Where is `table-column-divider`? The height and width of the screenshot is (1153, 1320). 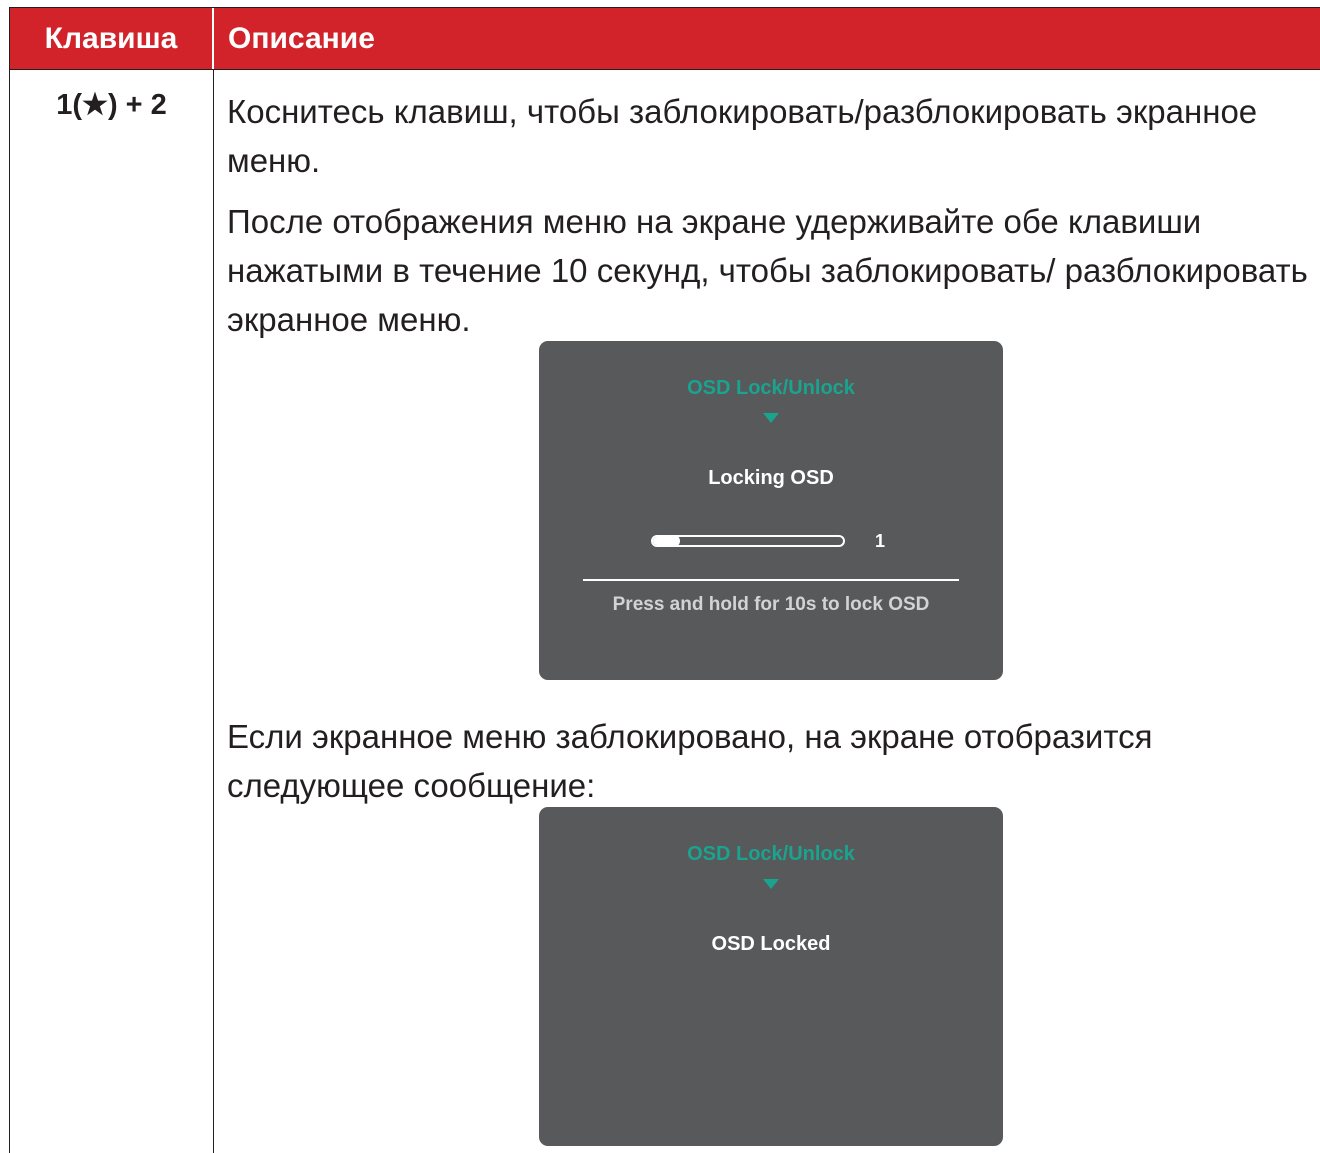
table-column-divider is located at coordinates (213, 611).